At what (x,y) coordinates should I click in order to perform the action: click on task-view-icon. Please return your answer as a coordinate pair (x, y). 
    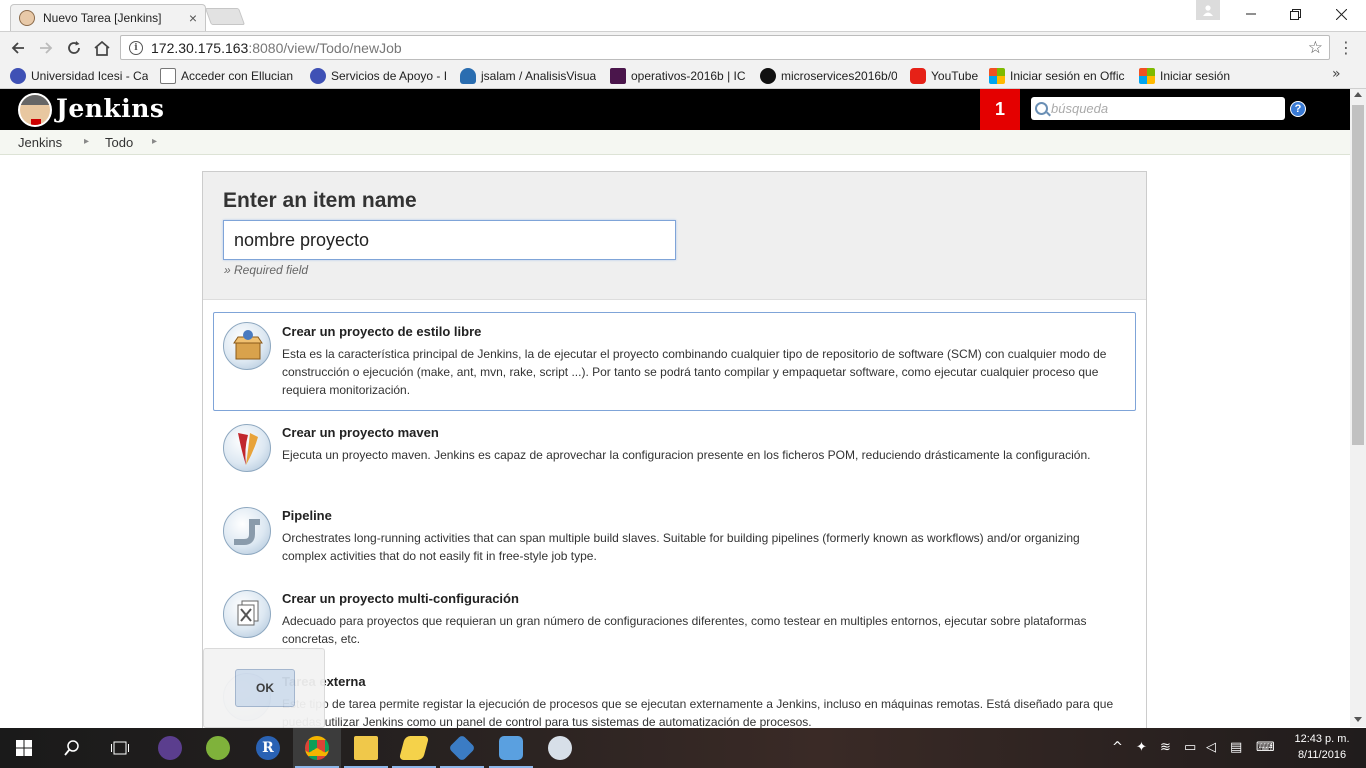
    Looking at the image, I should click on (120, 748).